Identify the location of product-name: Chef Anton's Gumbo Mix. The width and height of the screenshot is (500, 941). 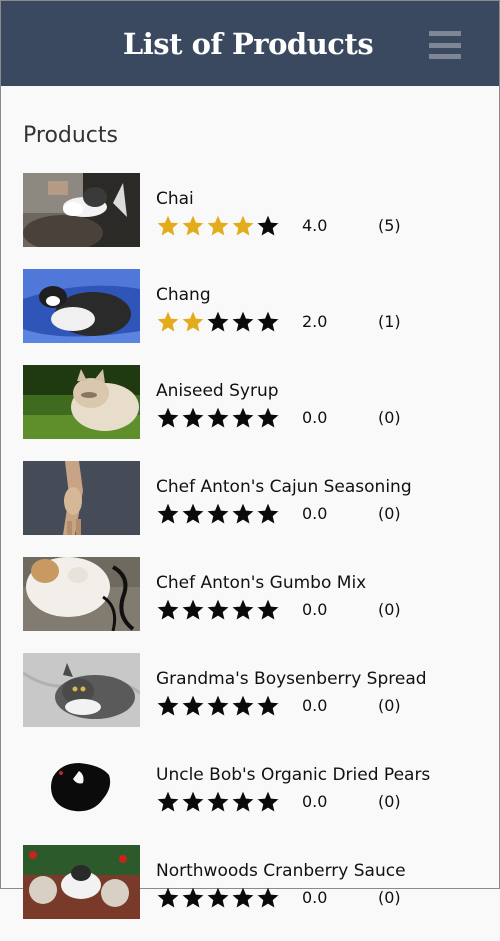
(261, 583).